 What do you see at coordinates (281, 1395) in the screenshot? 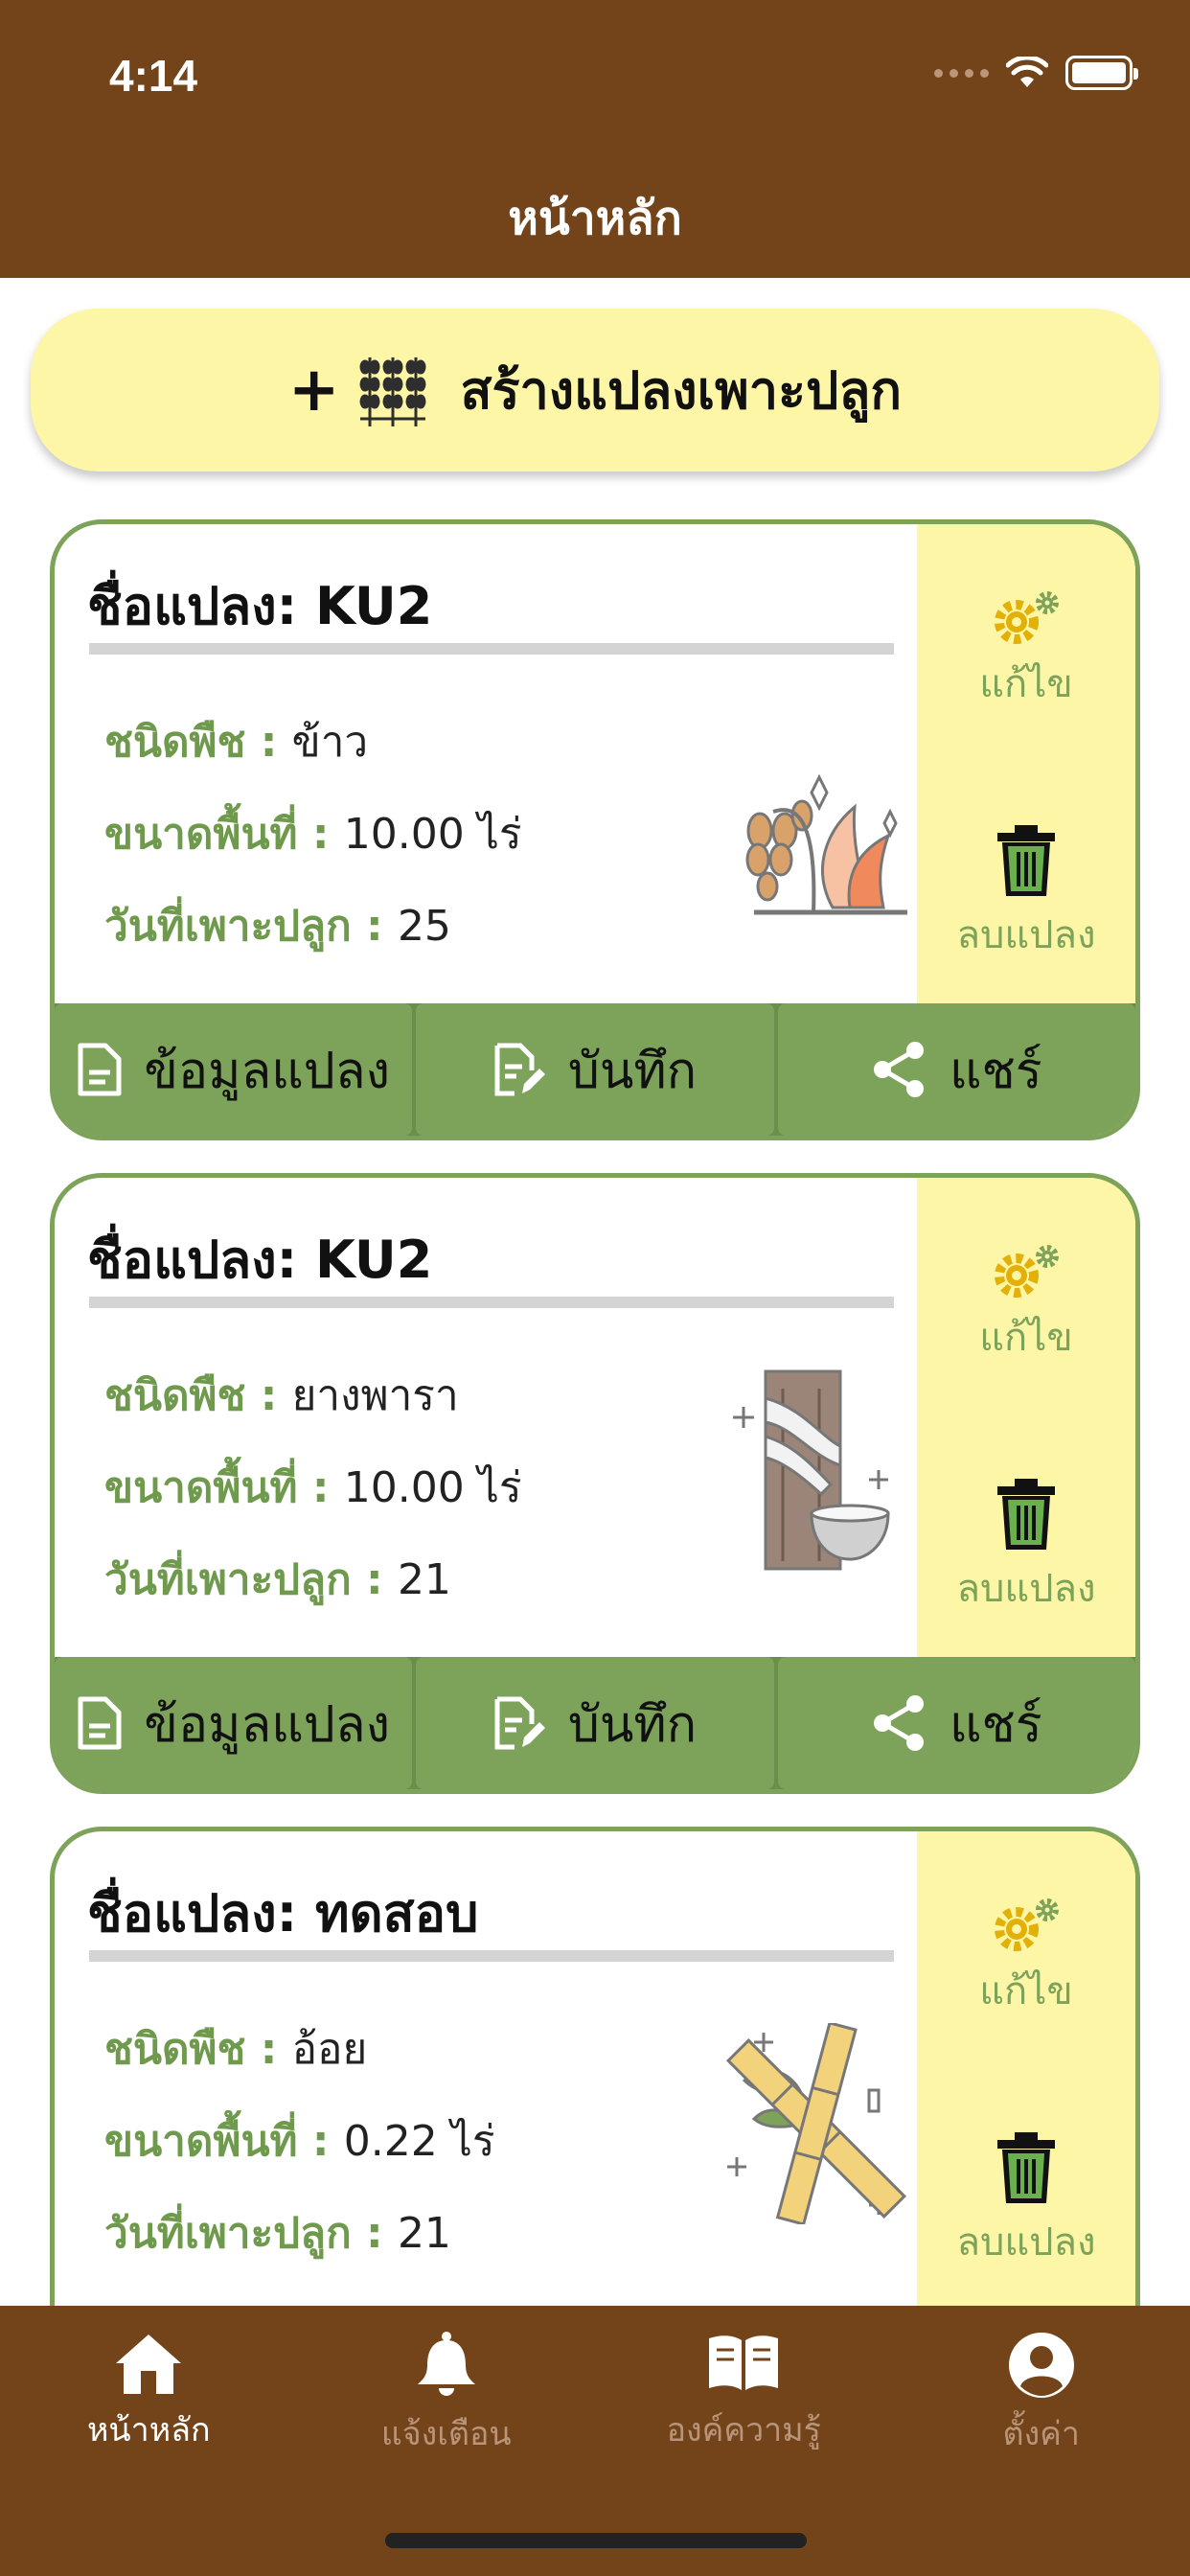
I see `plant-type-row: ชนิดพืช : ยางพารา` at bounding box center [281, 1395].